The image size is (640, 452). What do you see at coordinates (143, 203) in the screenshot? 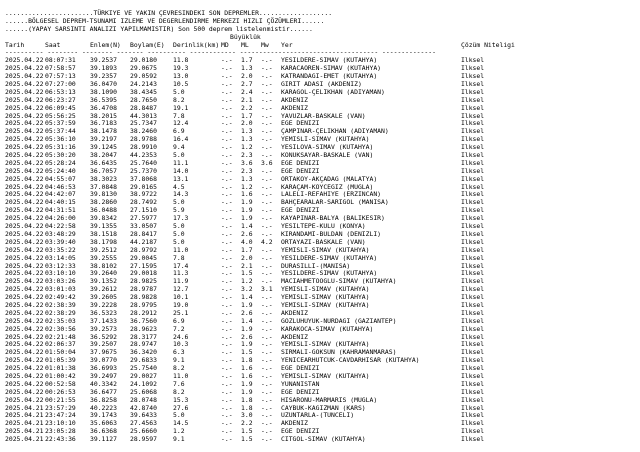
I see `cell-lon: 28.7492` at bounding box center [143, 203].